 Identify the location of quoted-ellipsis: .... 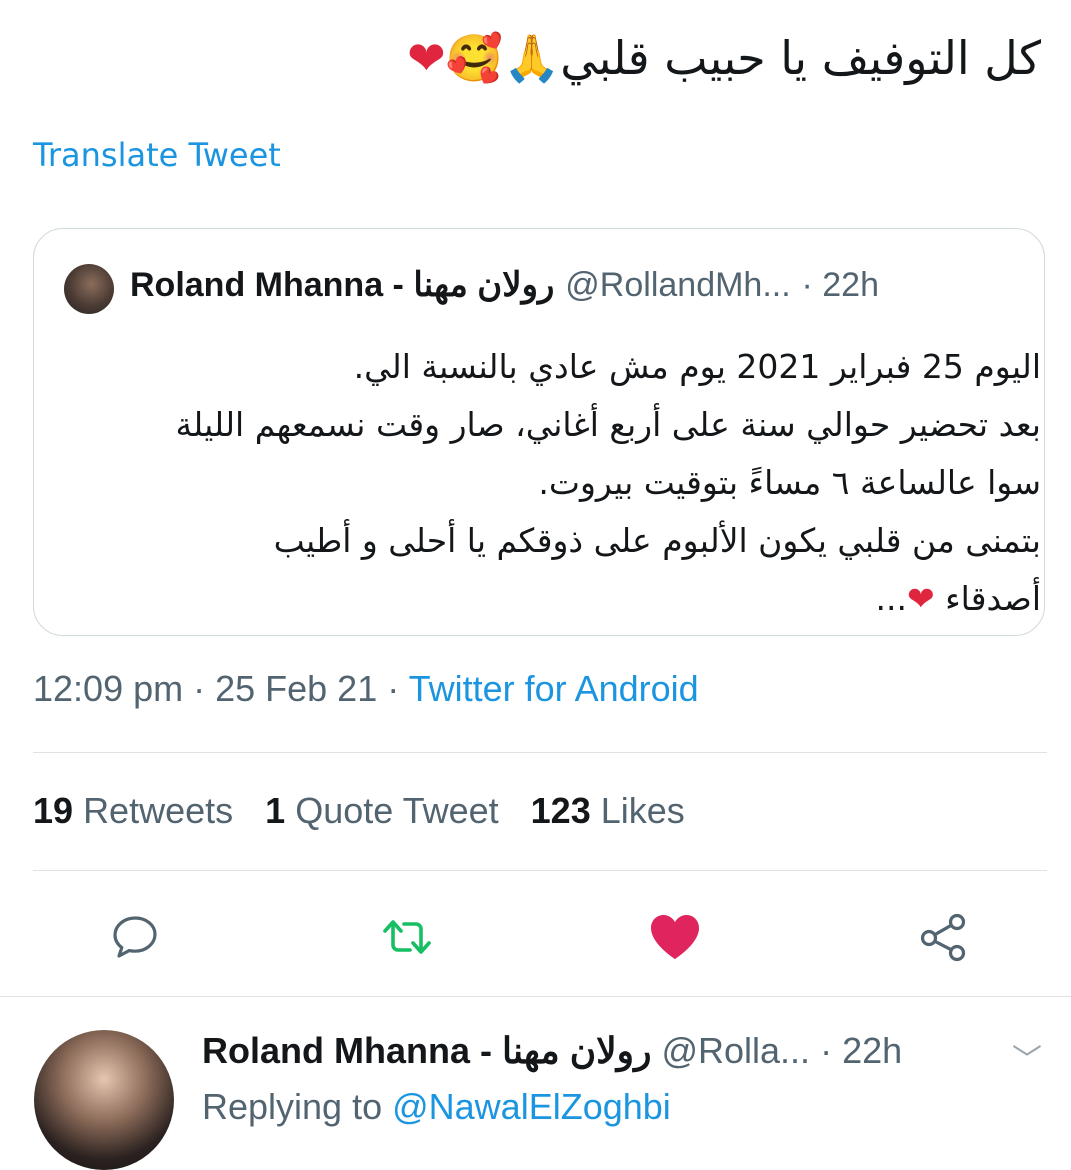
(891, 598).